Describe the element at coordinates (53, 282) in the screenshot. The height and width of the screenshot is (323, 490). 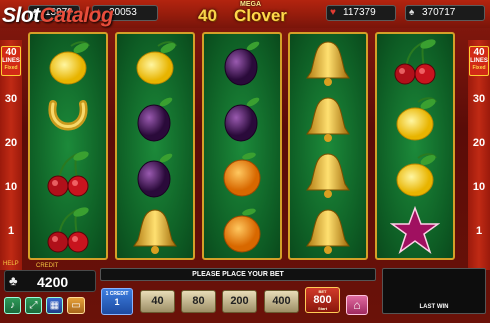
I see `balance-value: 4200` at that location.